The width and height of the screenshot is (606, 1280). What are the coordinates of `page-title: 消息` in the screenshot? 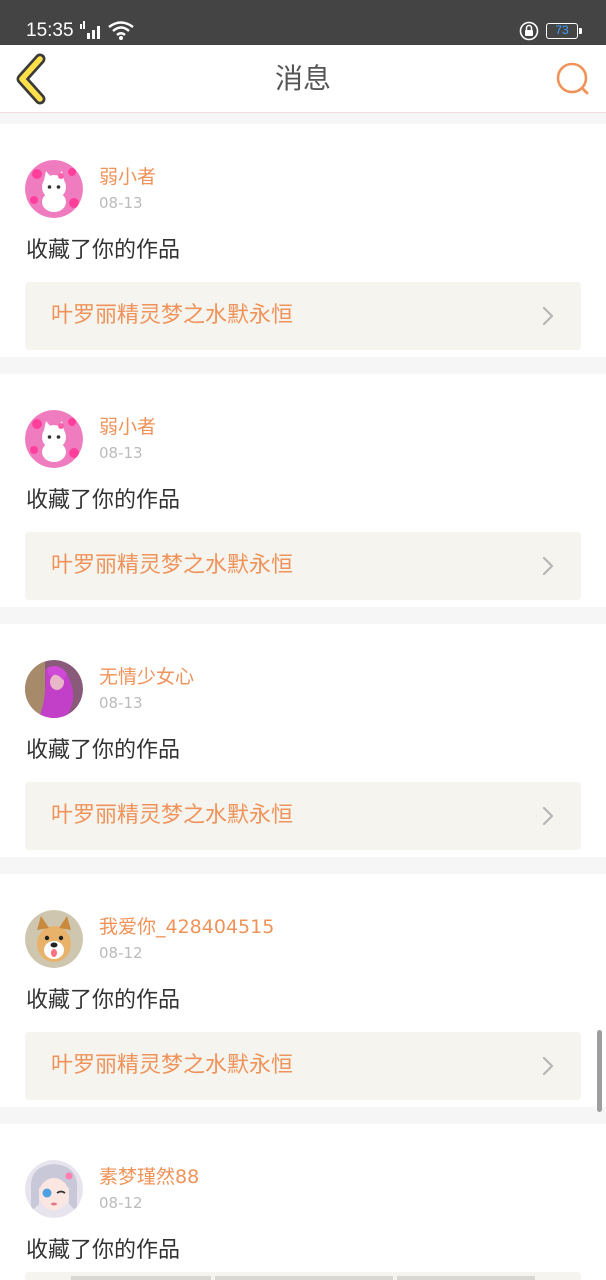 It's located at (302, 78).